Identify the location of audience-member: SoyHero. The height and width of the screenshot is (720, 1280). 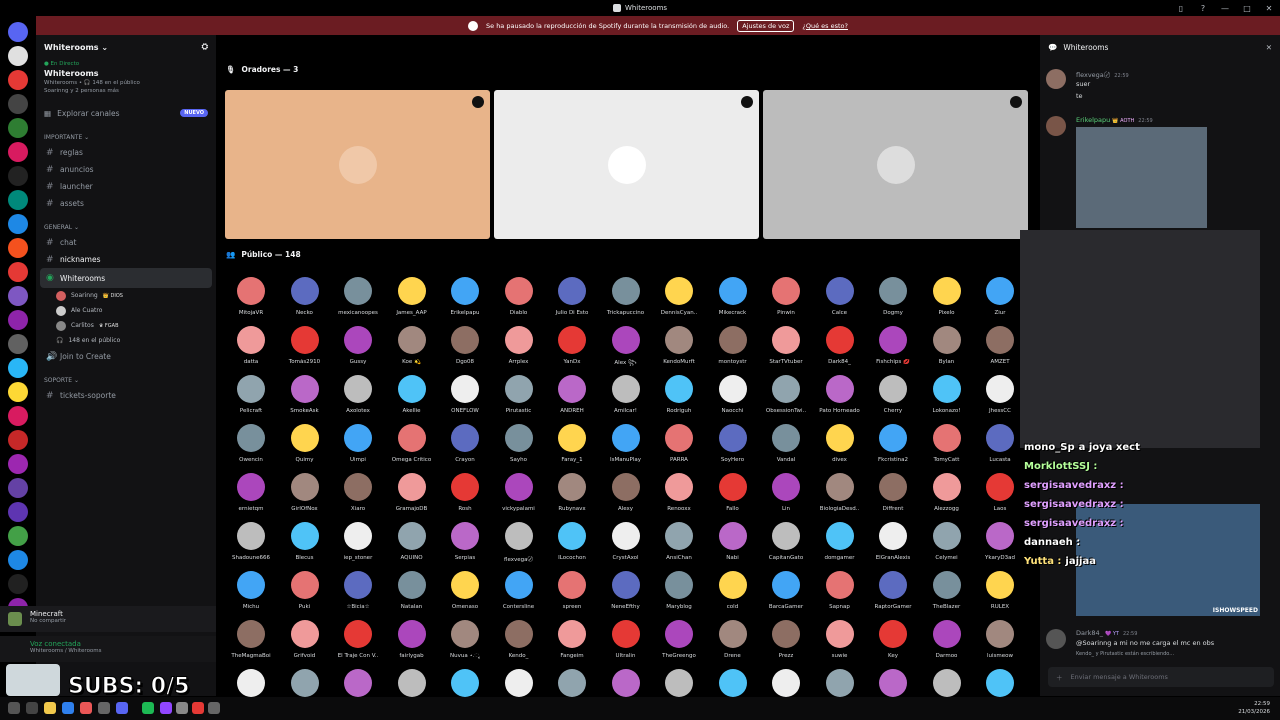
(733, 448).